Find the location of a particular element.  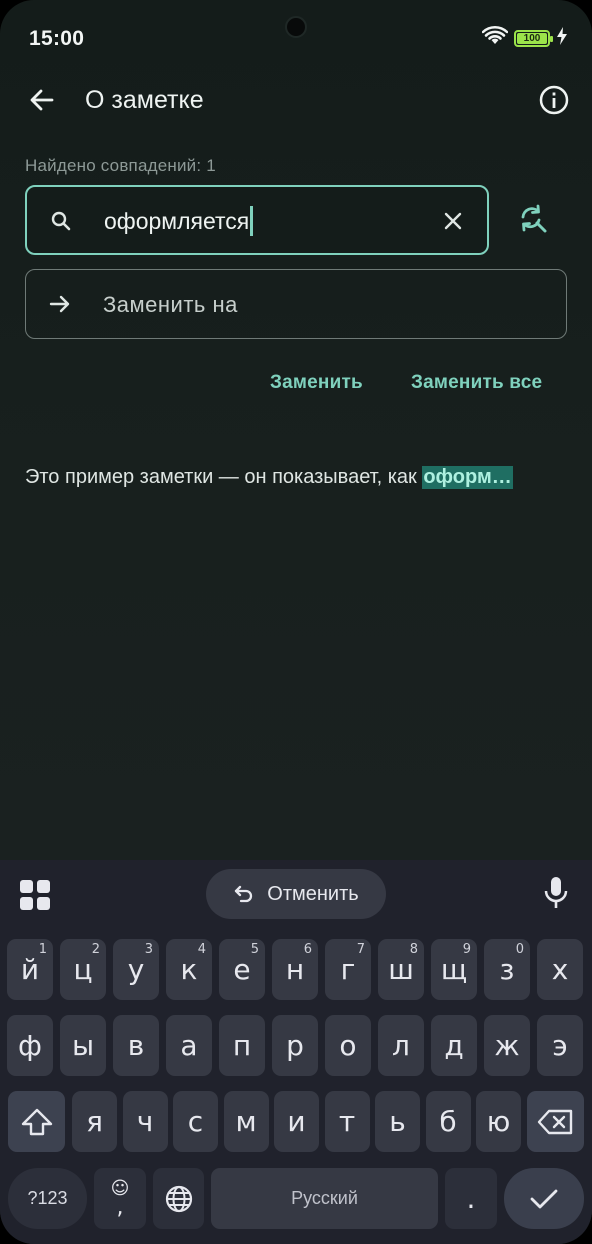

key-r2-1: ы is located at coordinates (83, 1045).